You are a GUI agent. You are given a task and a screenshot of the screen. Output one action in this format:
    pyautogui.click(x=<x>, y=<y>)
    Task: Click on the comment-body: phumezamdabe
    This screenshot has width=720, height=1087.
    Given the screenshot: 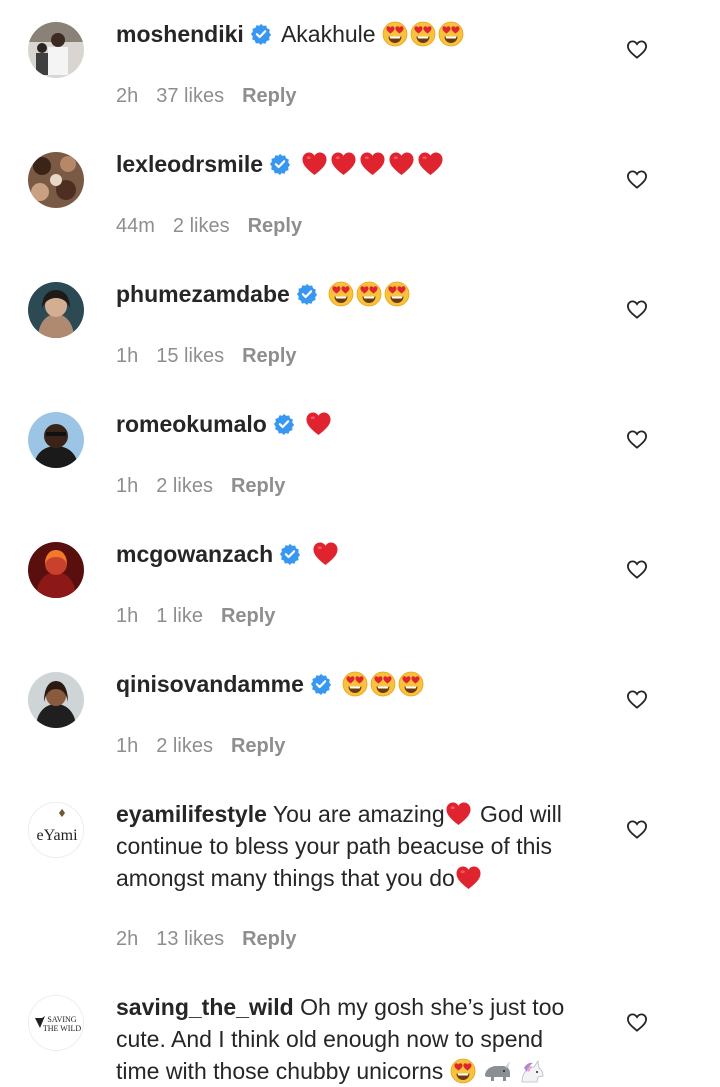 What is the action you would take?
    pyautogui.click(x=356, y=294)
    